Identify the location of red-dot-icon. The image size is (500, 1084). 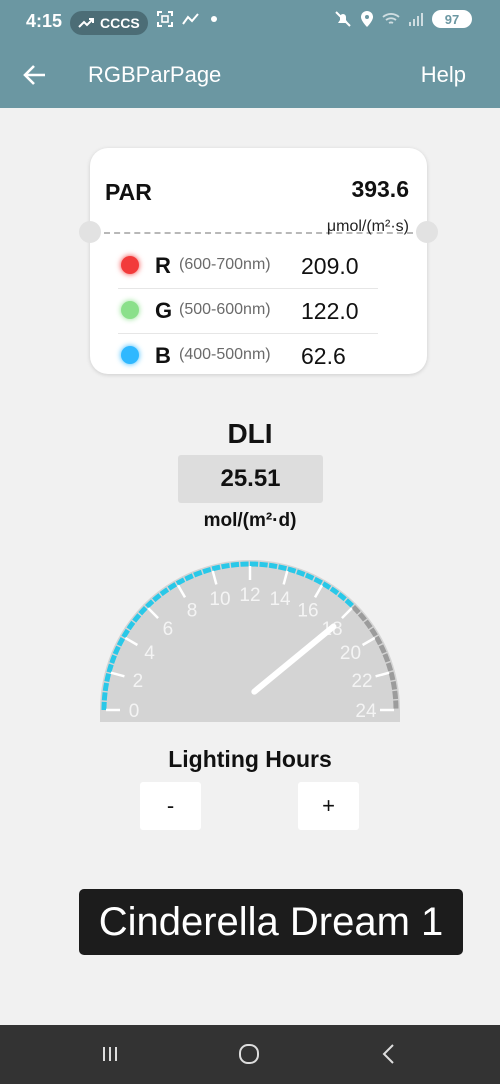
(130, 265).